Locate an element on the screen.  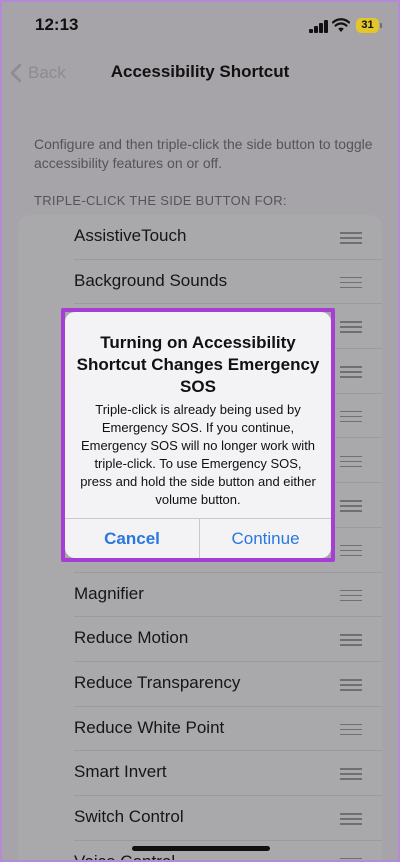
battery-icon: 31 is located at coordinates (367, 25).